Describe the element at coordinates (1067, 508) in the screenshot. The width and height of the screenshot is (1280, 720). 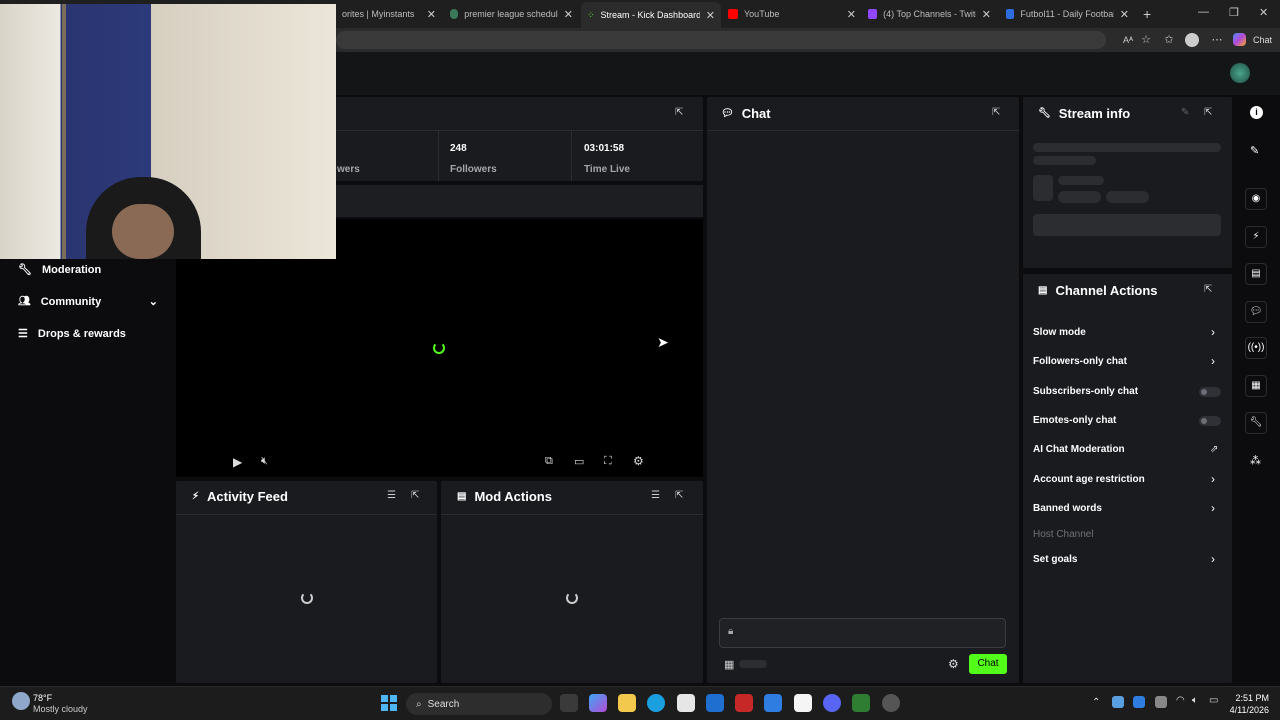
I see `banned-words-label: Banned words` at that location.